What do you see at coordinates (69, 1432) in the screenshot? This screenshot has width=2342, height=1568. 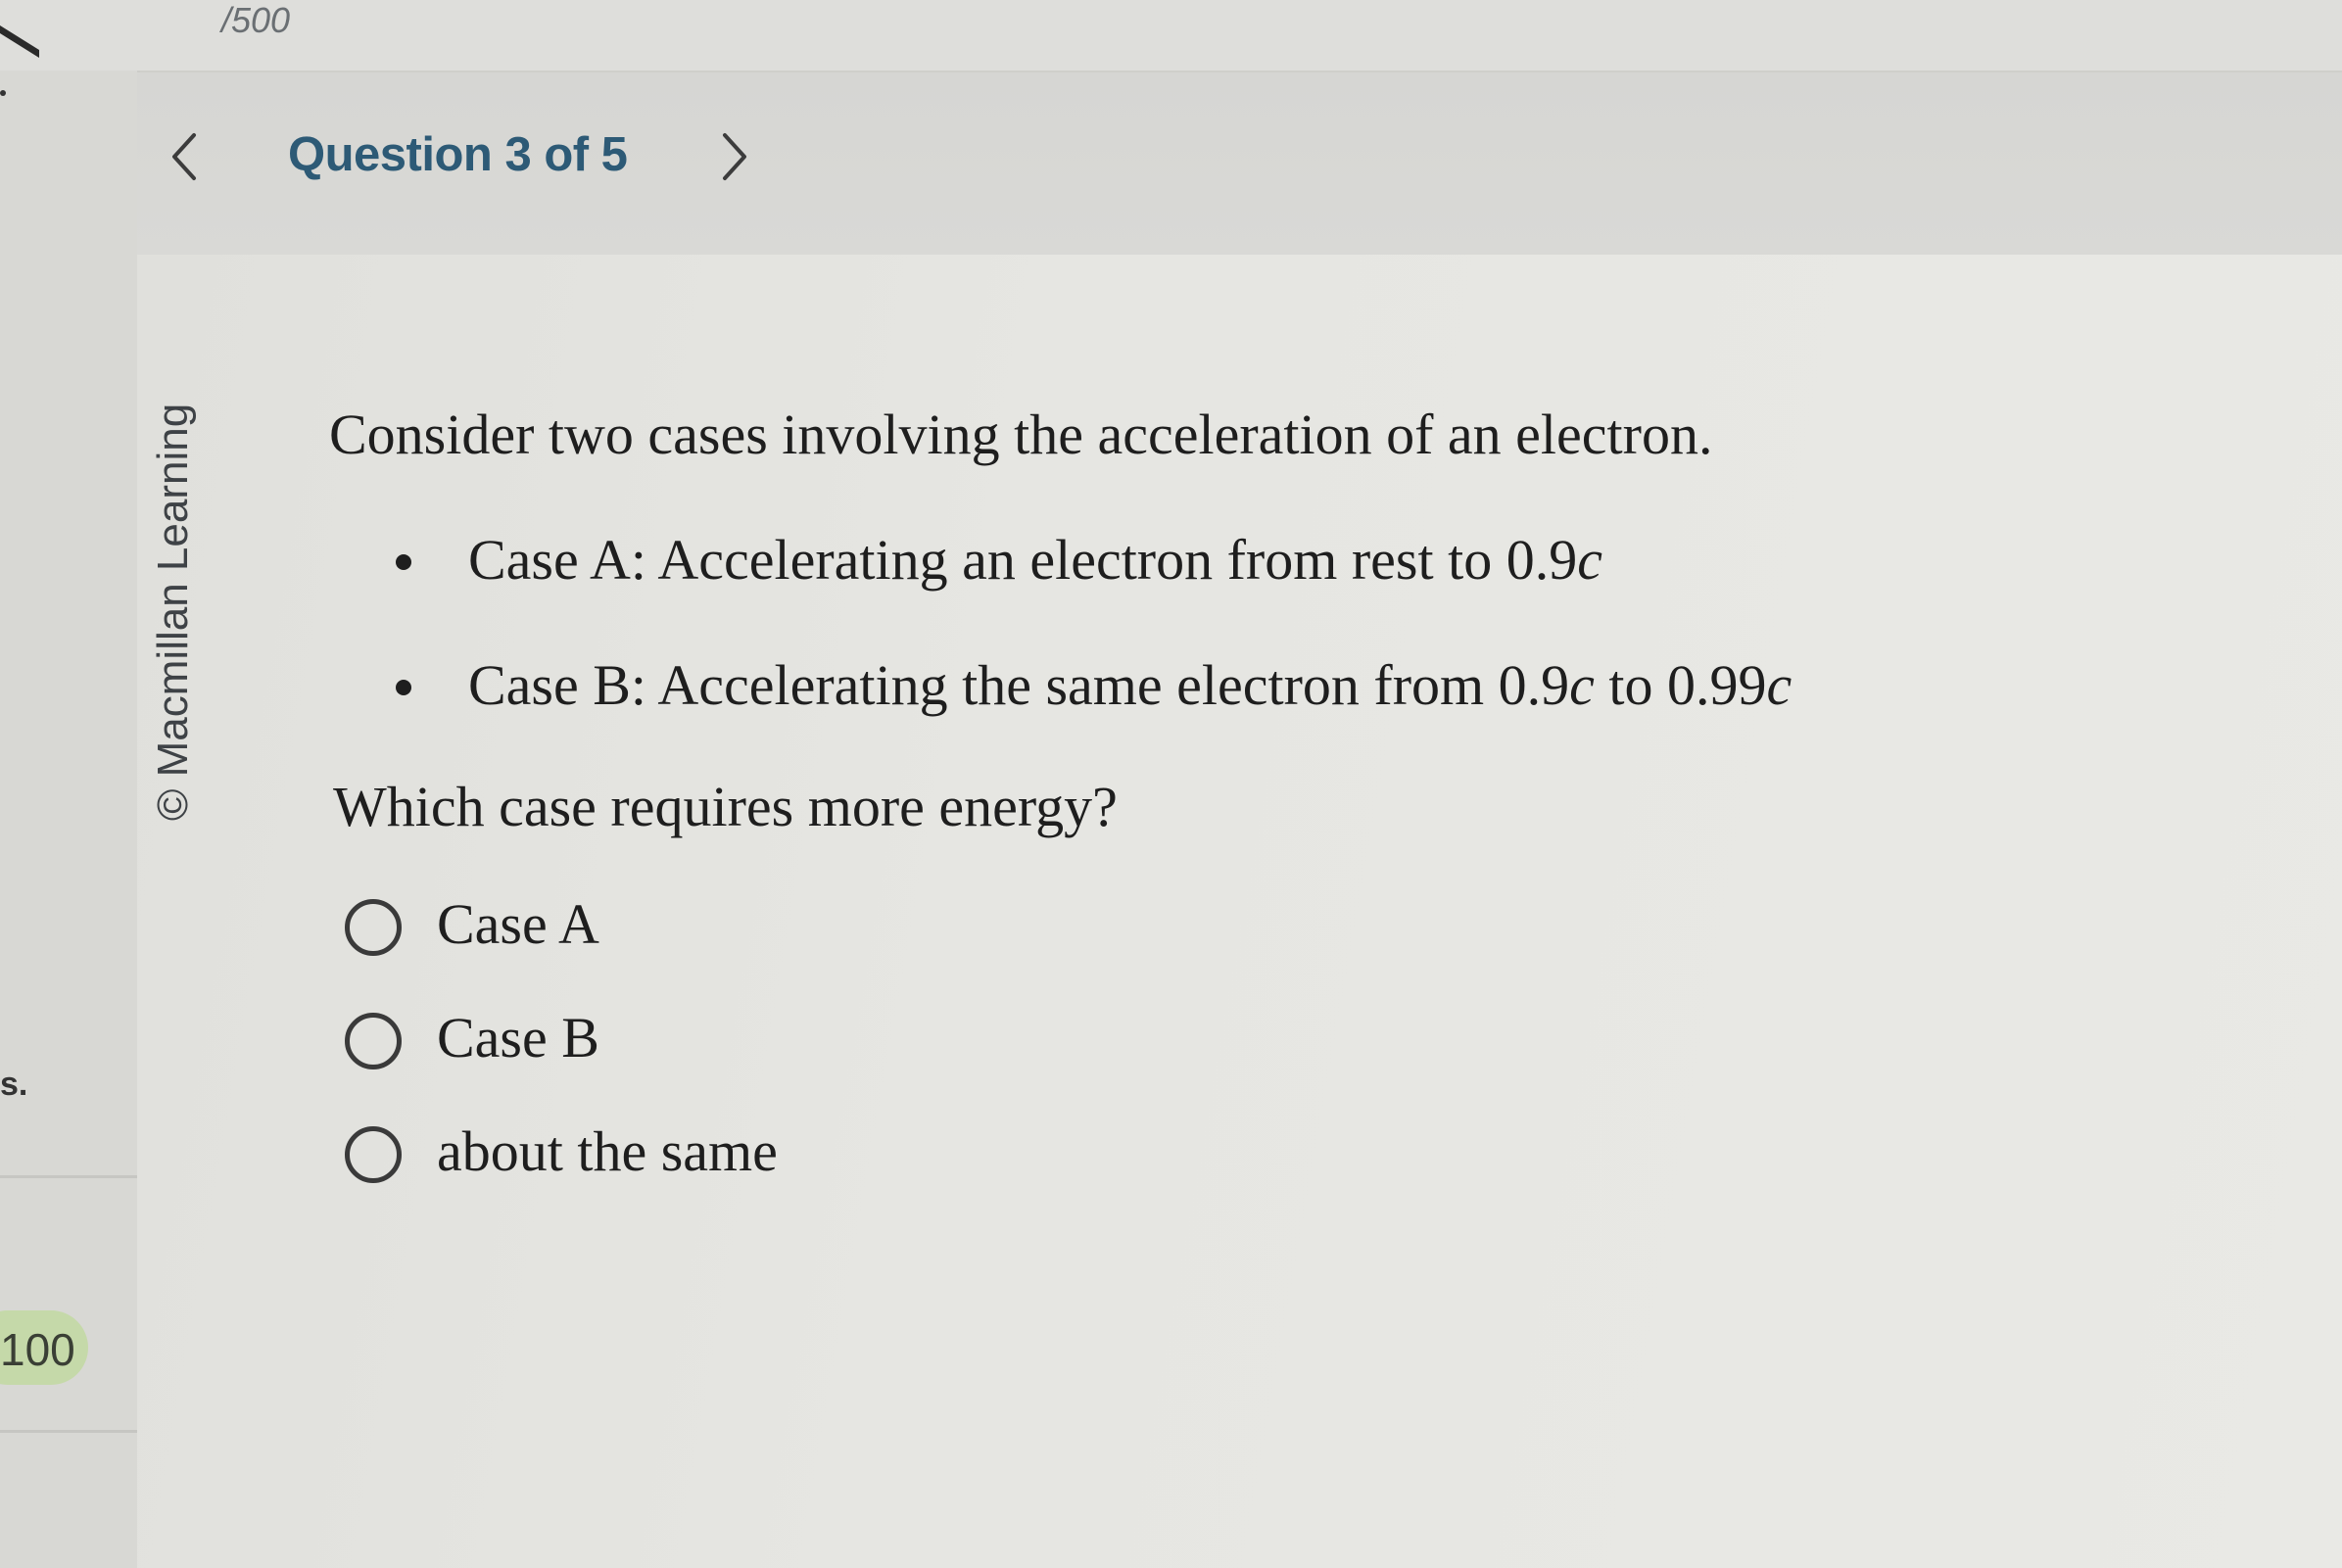 I see `sidebar-divider-lower` at bounding box center [69, 1432].